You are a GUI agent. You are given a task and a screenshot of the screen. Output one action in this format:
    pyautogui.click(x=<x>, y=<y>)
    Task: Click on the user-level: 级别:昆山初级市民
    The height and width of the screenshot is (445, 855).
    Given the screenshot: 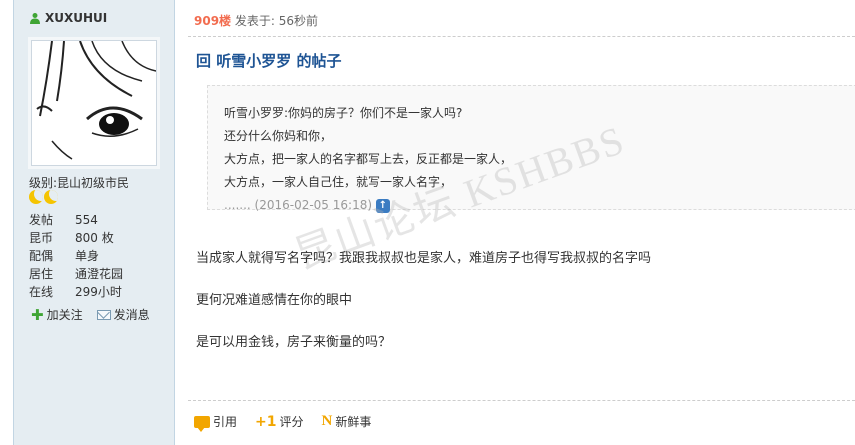 What is the action you would take?
    pyautogui.click(x=79, y=182)
    